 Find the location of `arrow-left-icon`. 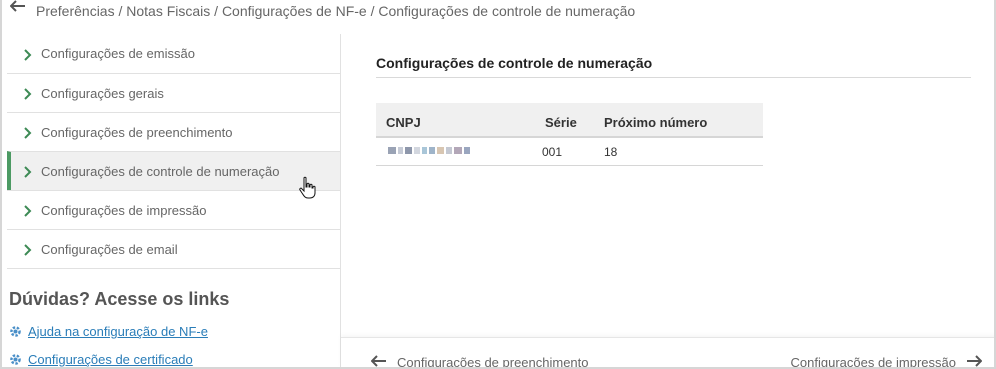

arrow-left-icon is located at coordinates (378, 361).